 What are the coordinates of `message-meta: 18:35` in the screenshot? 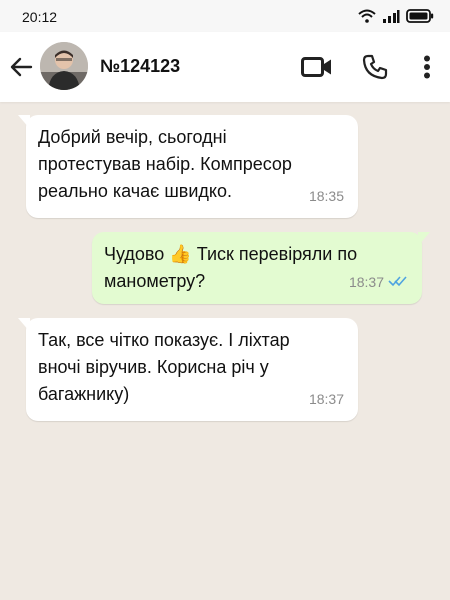 It's located at (326, 196).